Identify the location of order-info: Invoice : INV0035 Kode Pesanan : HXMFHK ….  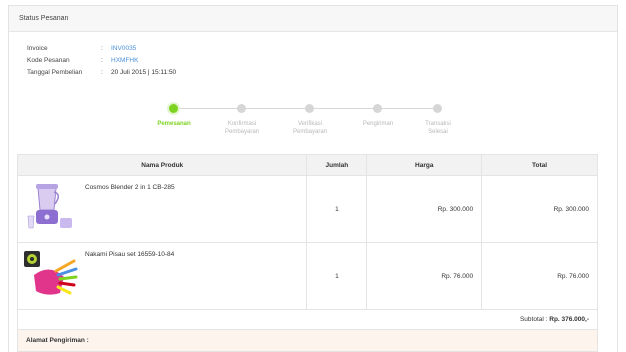
(101, 60).